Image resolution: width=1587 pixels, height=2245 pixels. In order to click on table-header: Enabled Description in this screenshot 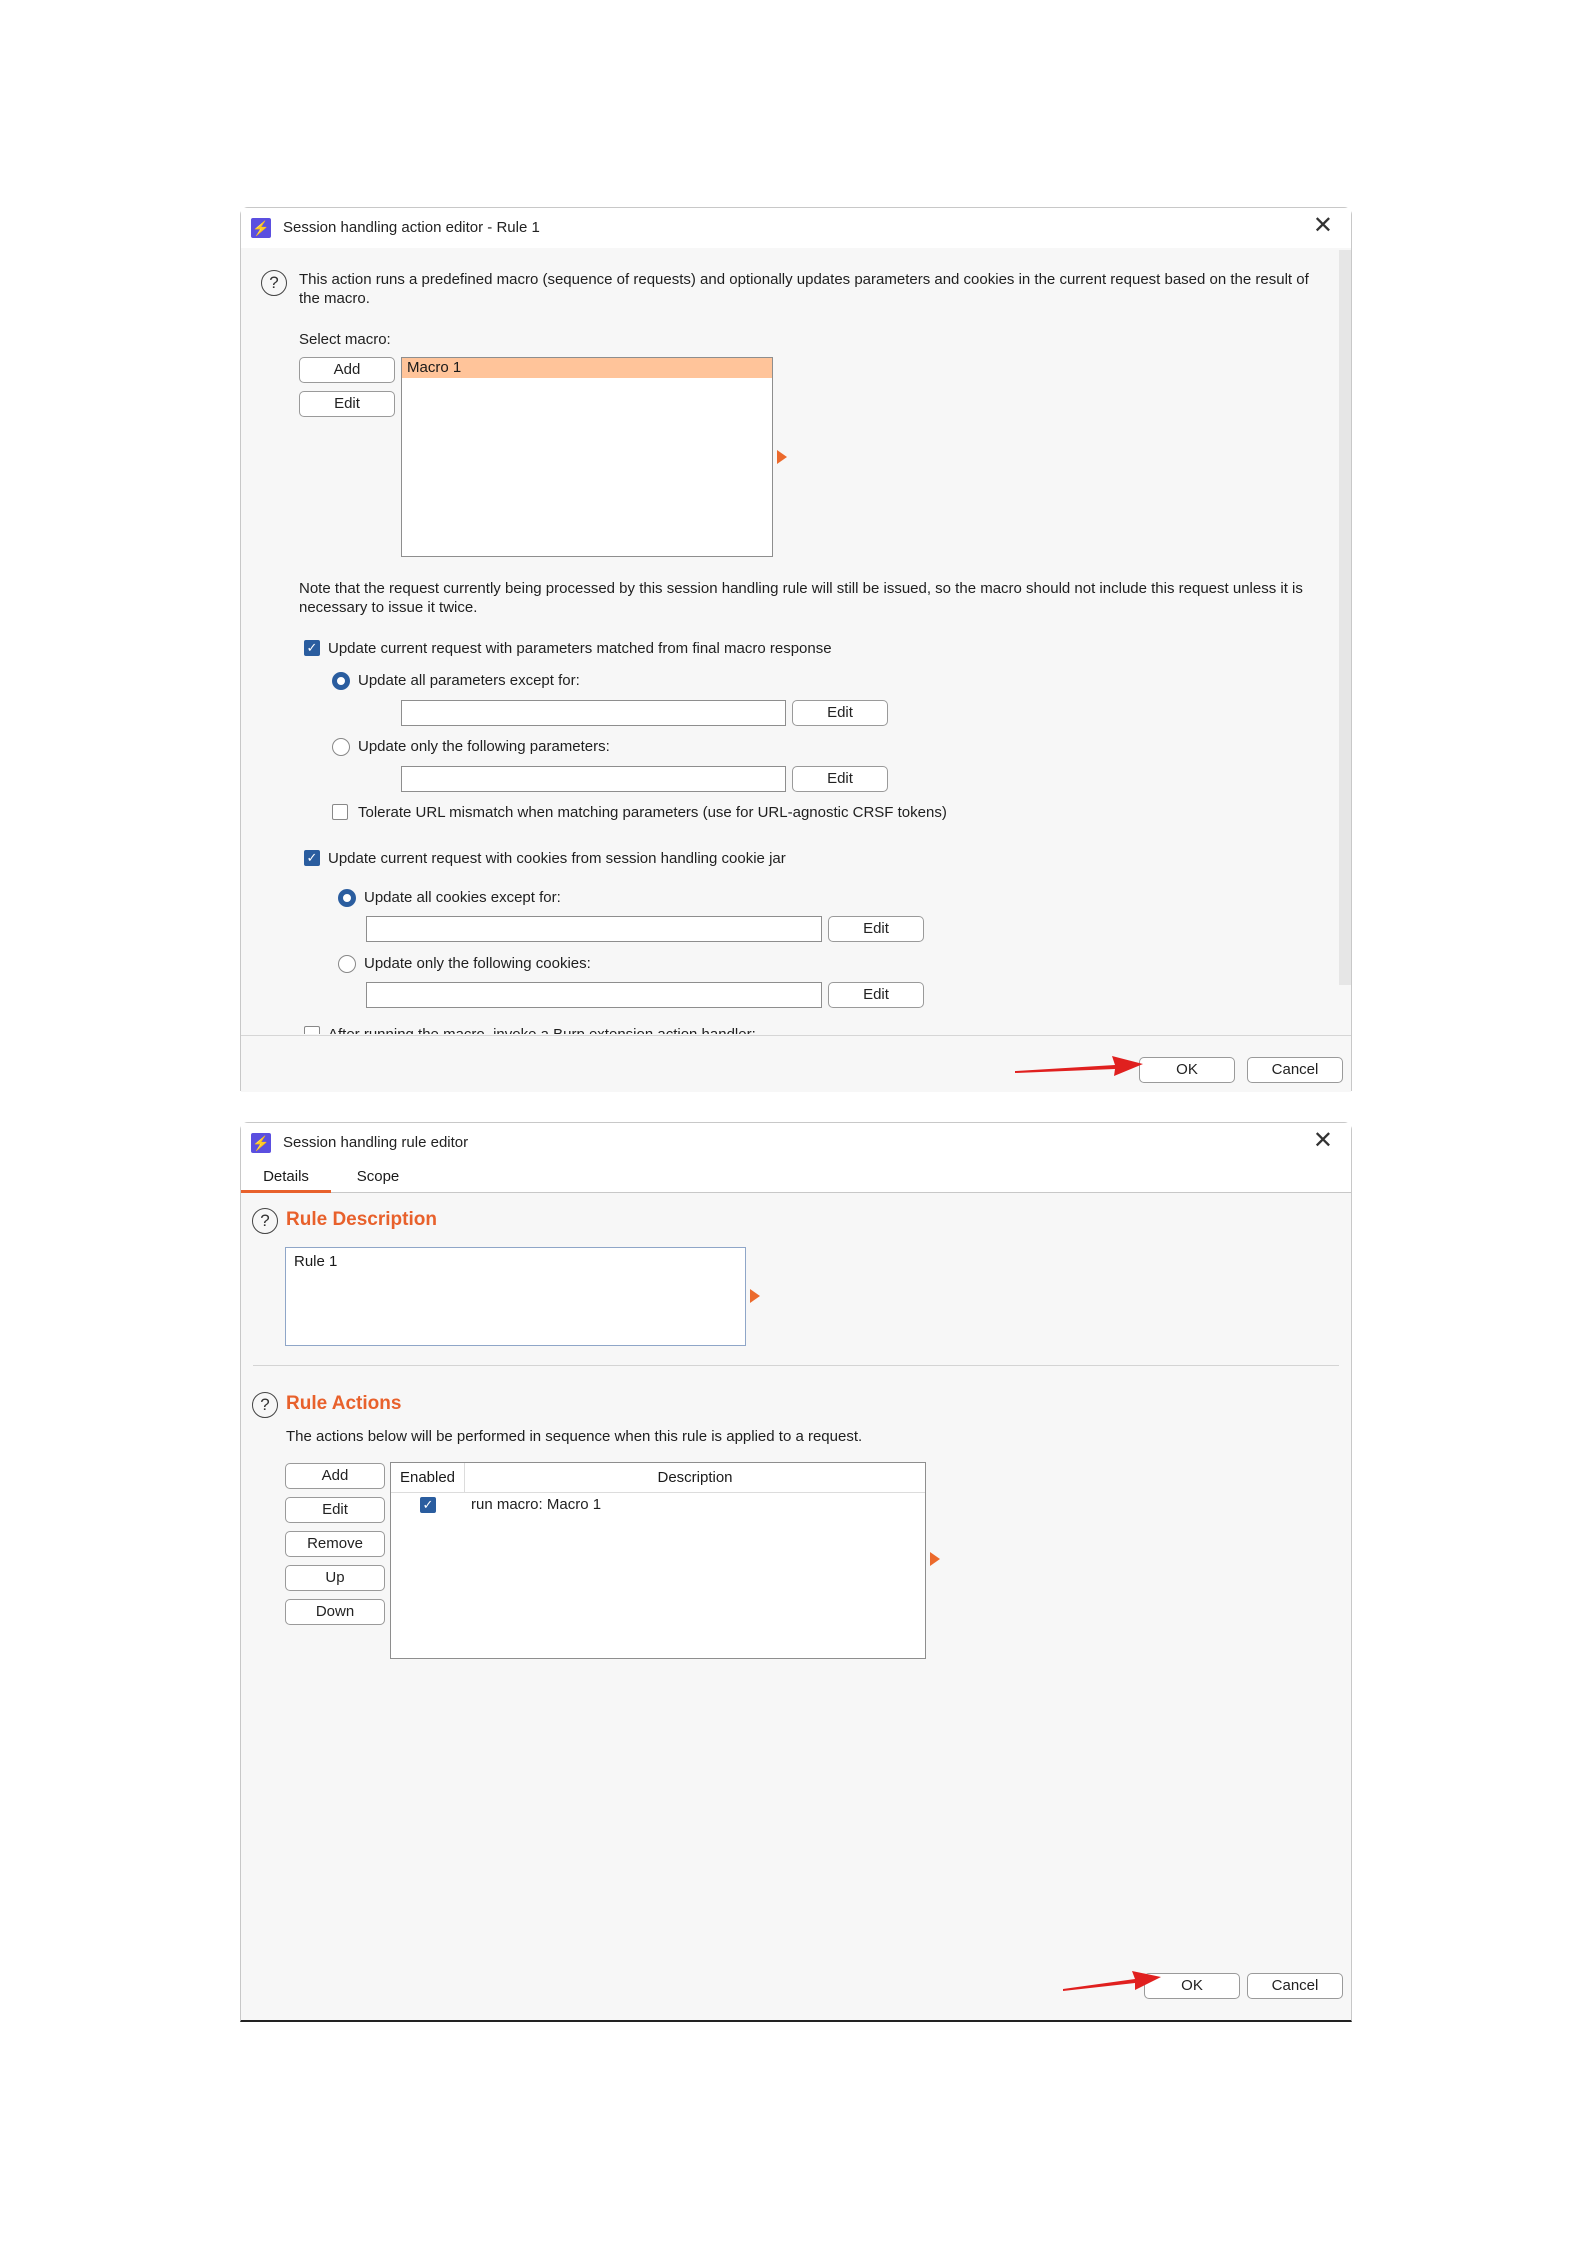, I will do `click(658, 1478)`.